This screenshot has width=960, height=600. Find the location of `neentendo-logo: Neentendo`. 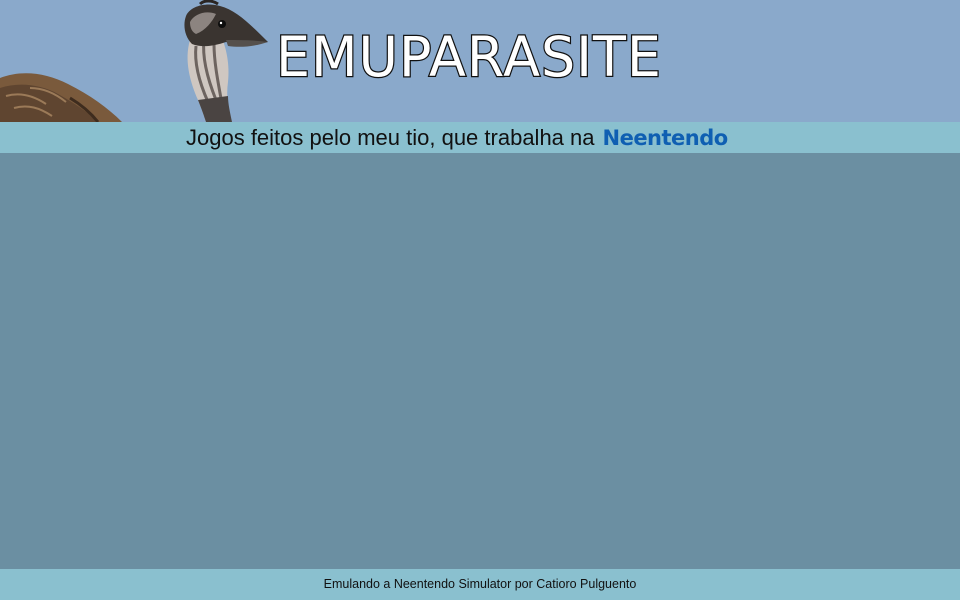

neentendo-logo: Neentendo is located at coordinates (665, 138).